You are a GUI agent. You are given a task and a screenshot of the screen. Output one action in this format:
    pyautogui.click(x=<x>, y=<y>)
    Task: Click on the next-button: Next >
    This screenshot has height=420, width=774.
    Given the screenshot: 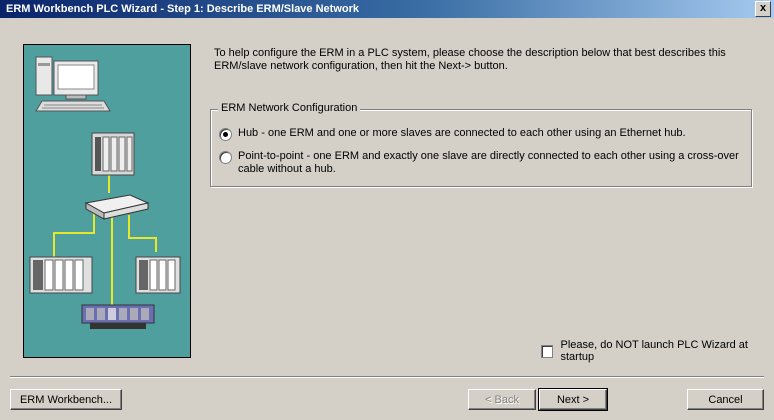 What is the action you would take?
    pyautogui.click(x=573, y=399)
    